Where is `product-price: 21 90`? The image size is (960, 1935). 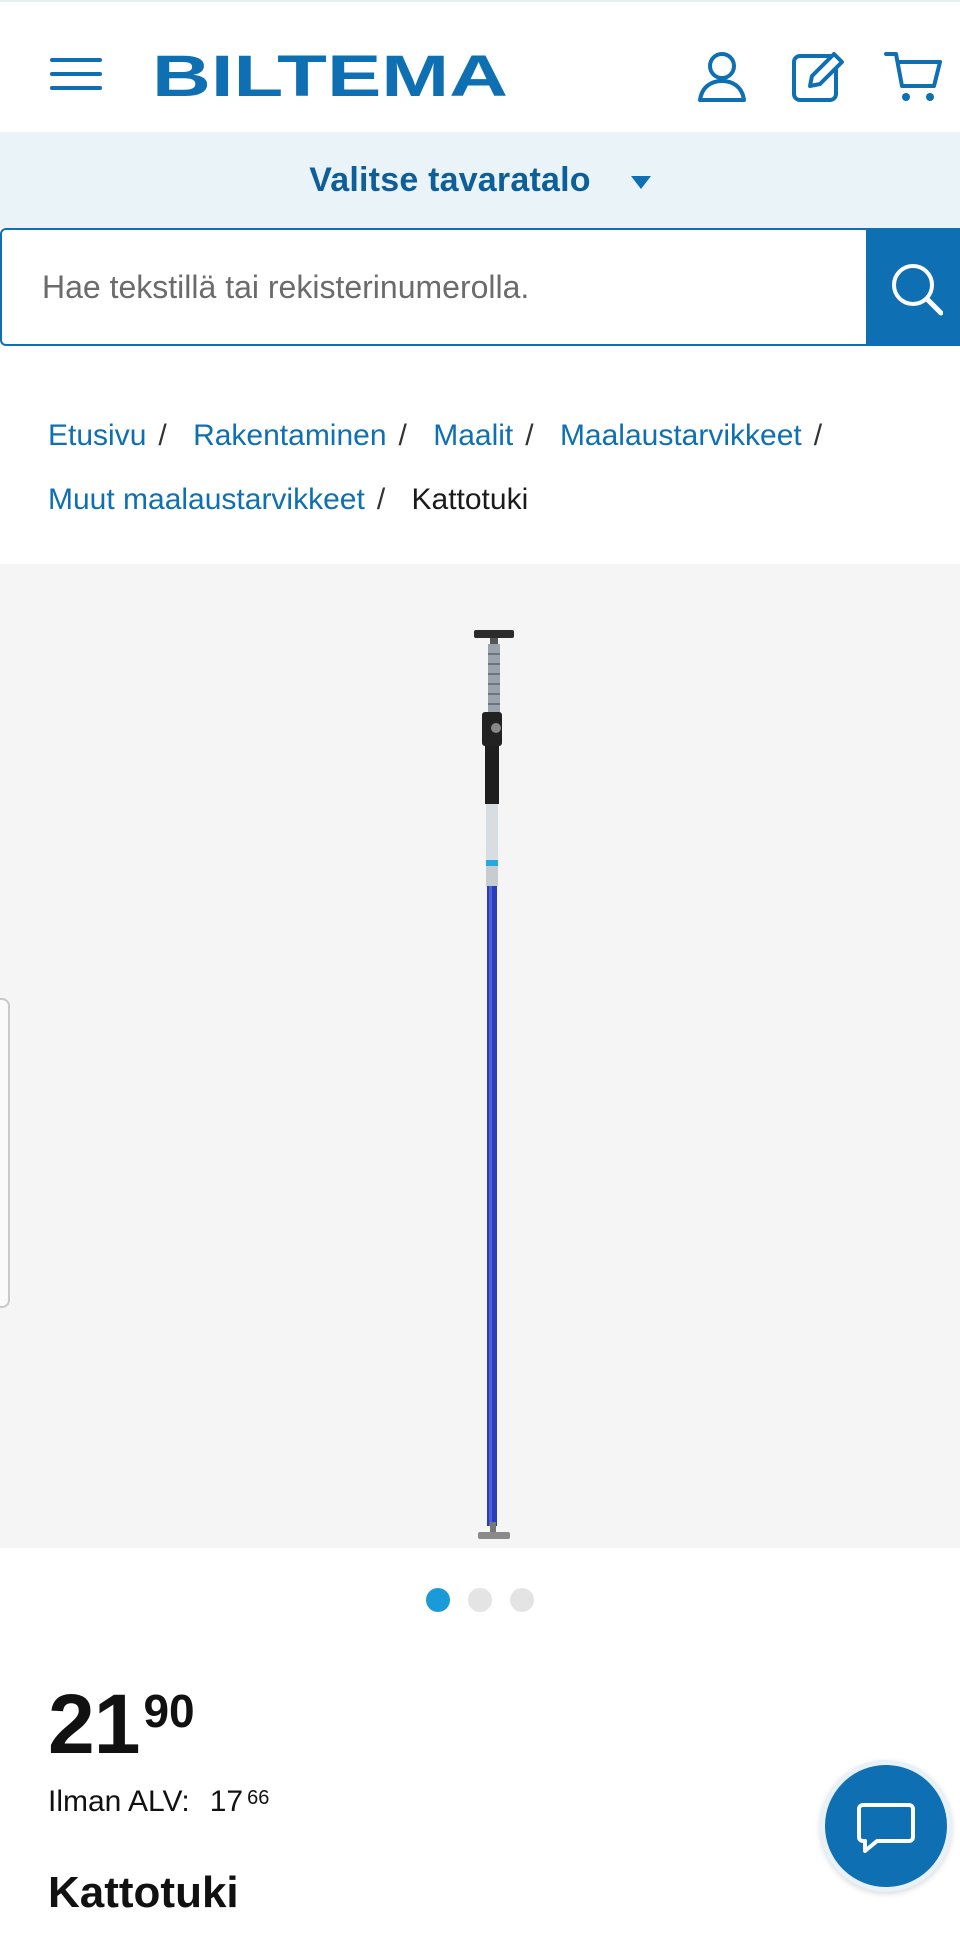 product-price: 21 90 is located at coordinates (121, 1727).